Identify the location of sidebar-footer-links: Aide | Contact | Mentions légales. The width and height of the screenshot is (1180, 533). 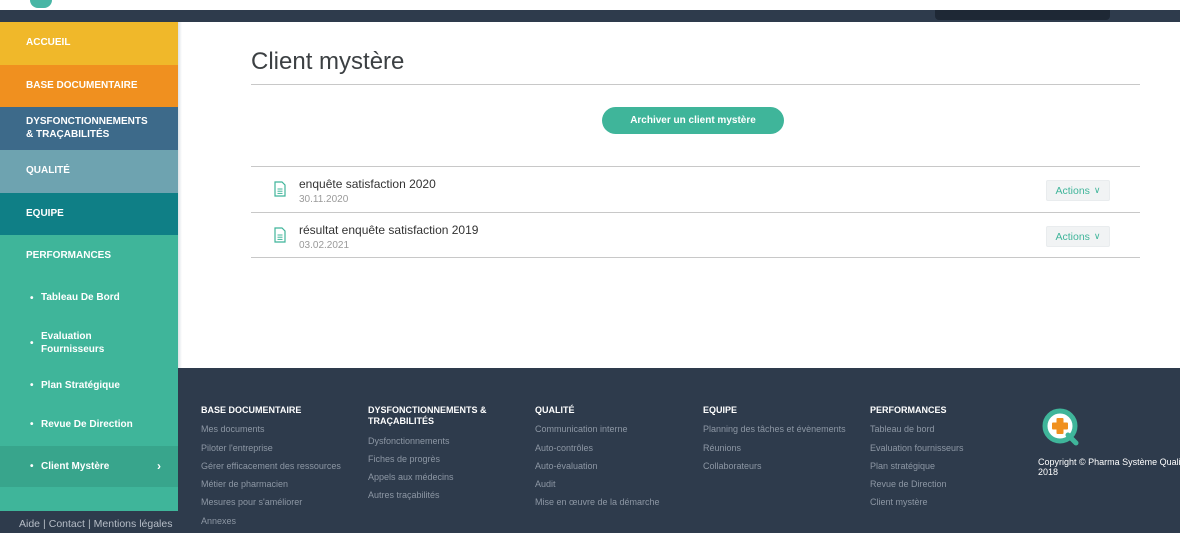
(95, 524).